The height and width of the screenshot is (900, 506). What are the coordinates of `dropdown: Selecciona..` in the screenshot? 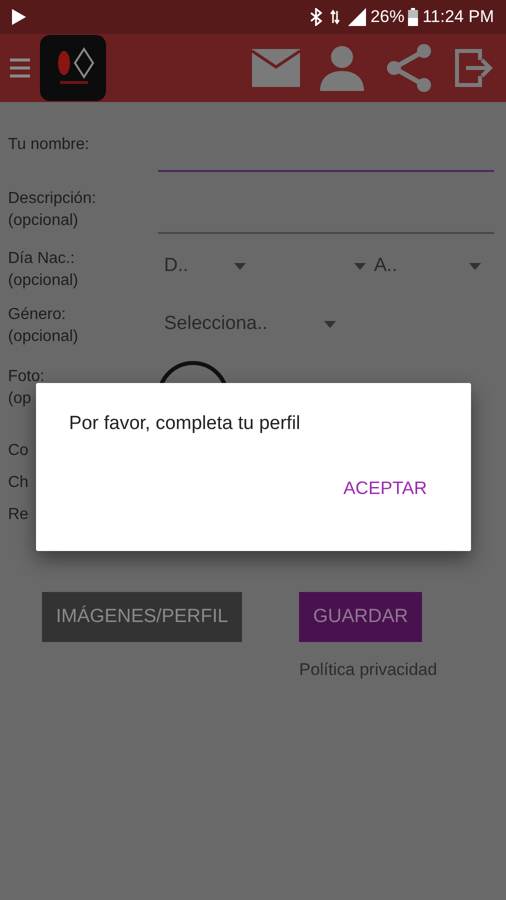 It's located at (254, 324).